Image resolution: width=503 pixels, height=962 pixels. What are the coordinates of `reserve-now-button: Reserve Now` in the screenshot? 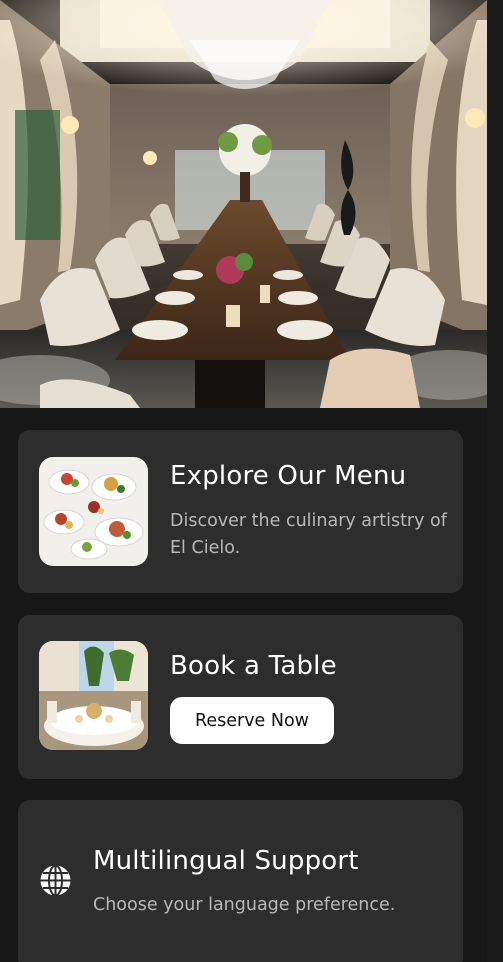 It's located at (252, 720).